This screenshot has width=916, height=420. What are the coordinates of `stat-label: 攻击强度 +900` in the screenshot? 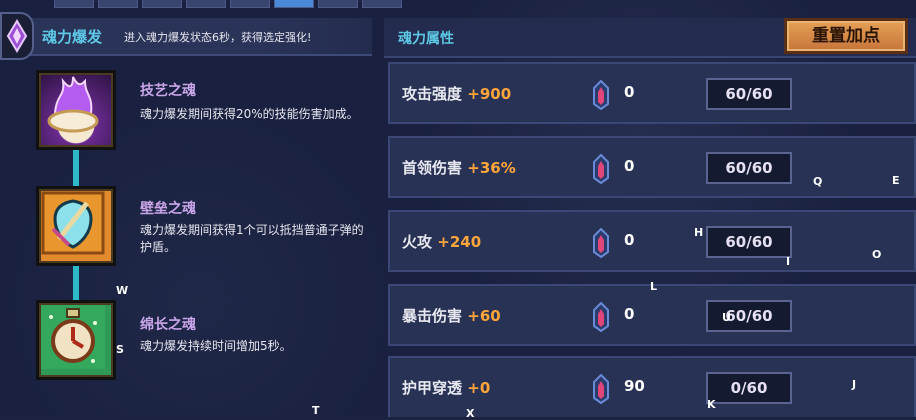 It's located at (456, 93).